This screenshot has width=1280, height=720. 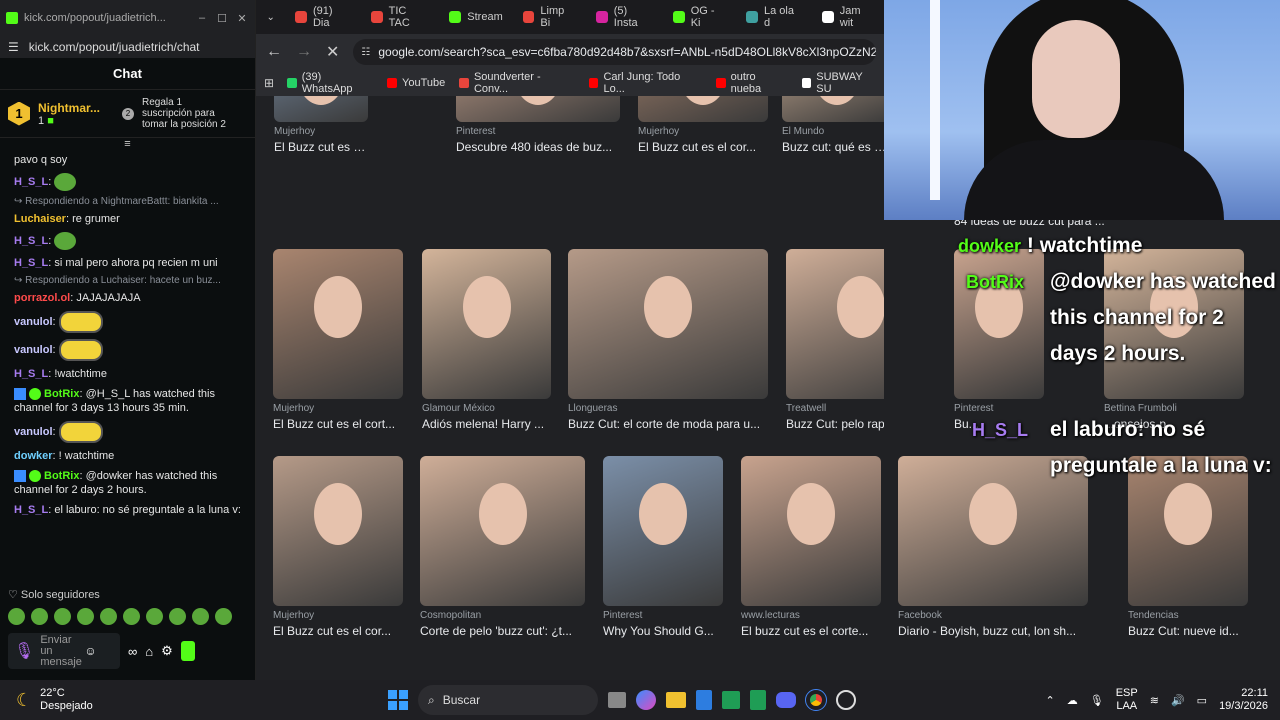 I want to click on reload-icon: ✕, so click(x=332, y=52).